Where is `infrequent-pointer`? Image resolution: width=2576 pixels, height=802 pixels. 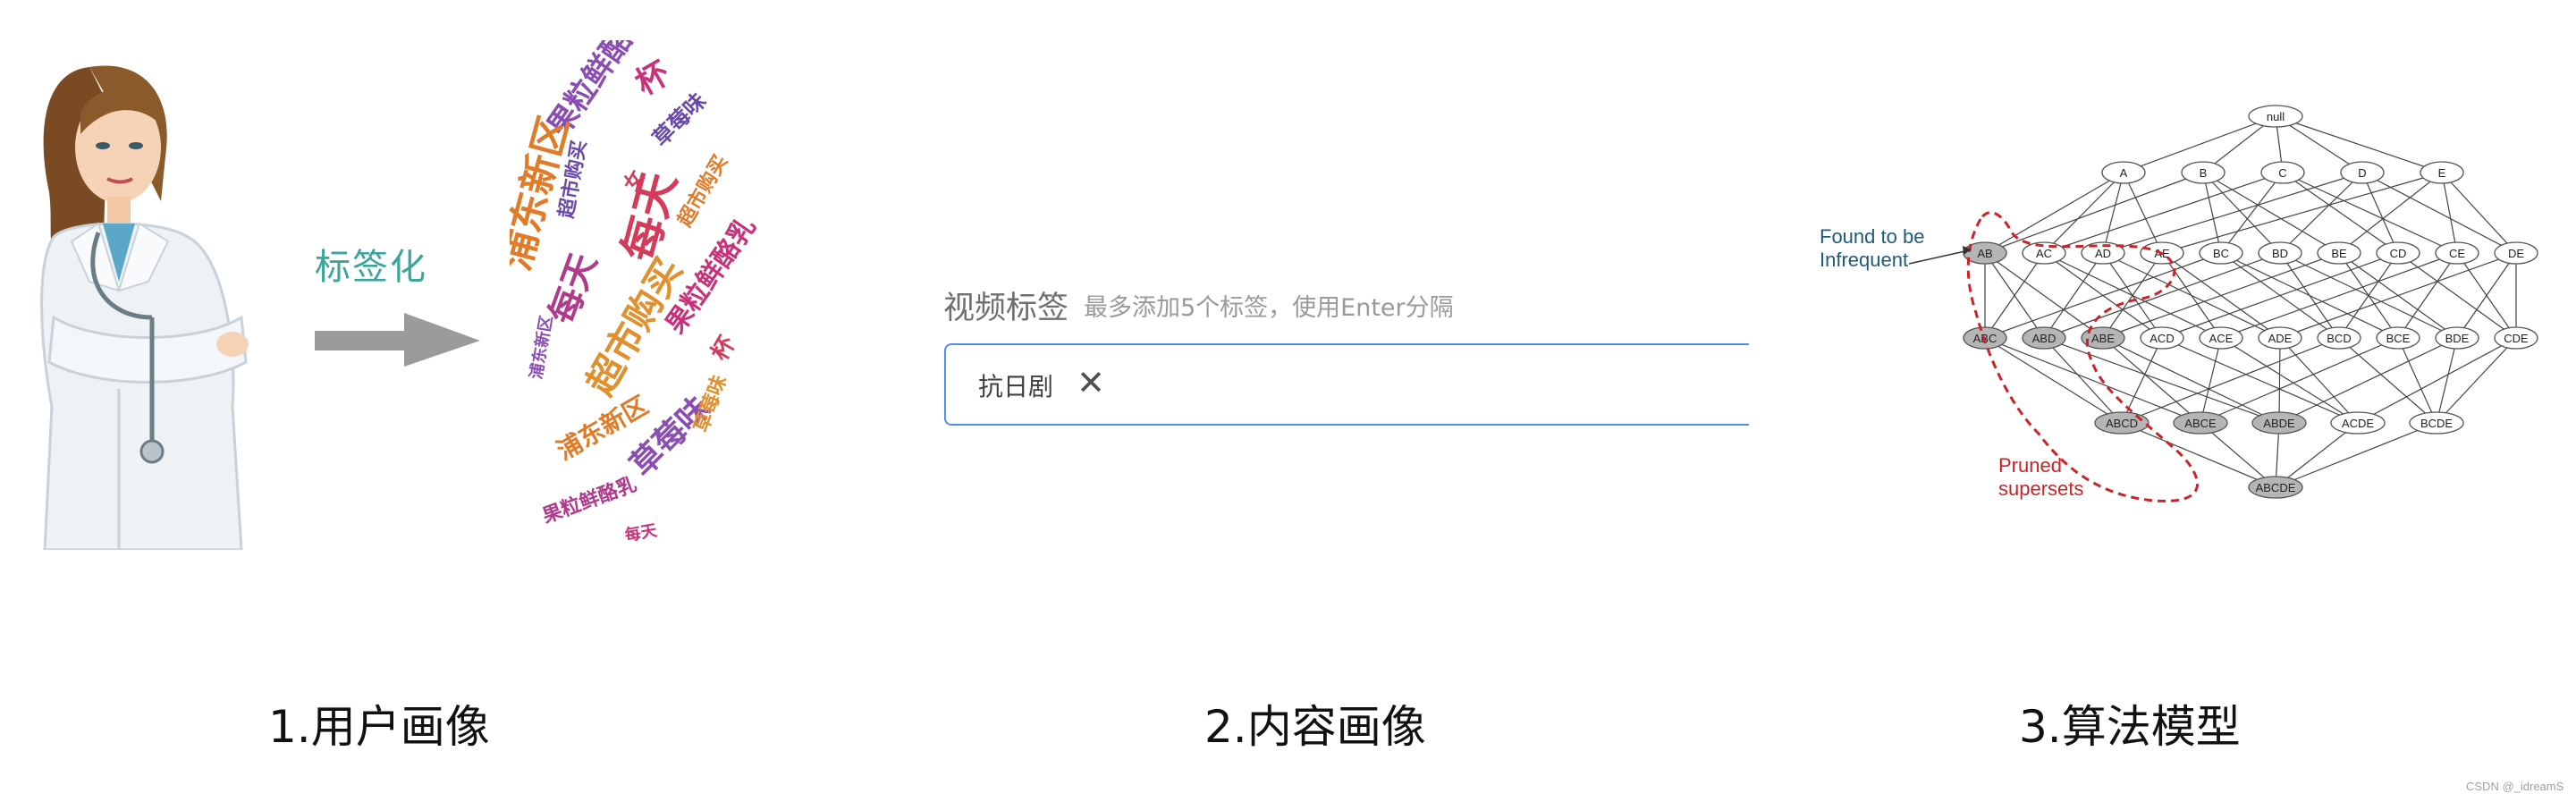 infrequent-pointer is located at coordinates (1939, 257).